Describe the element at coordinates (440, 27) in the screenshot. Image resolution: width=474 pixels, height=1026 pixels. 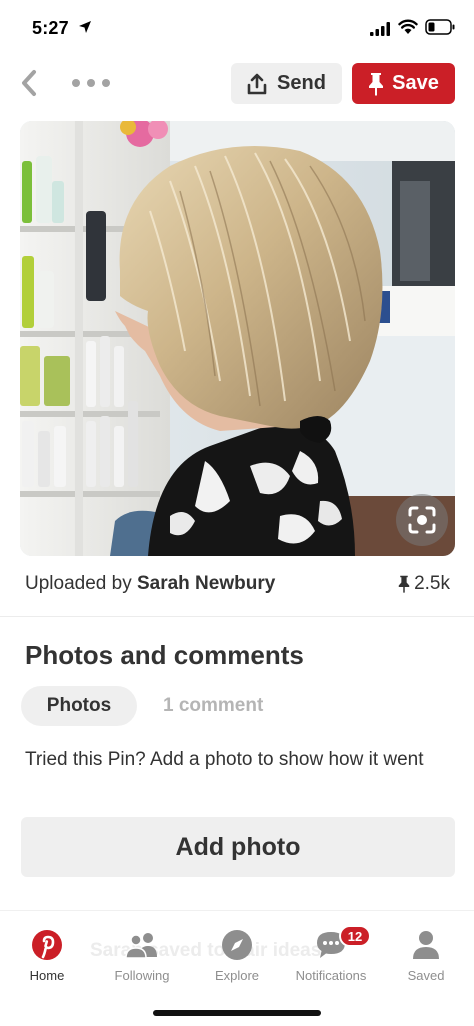
I see `battery-icon` at that location.